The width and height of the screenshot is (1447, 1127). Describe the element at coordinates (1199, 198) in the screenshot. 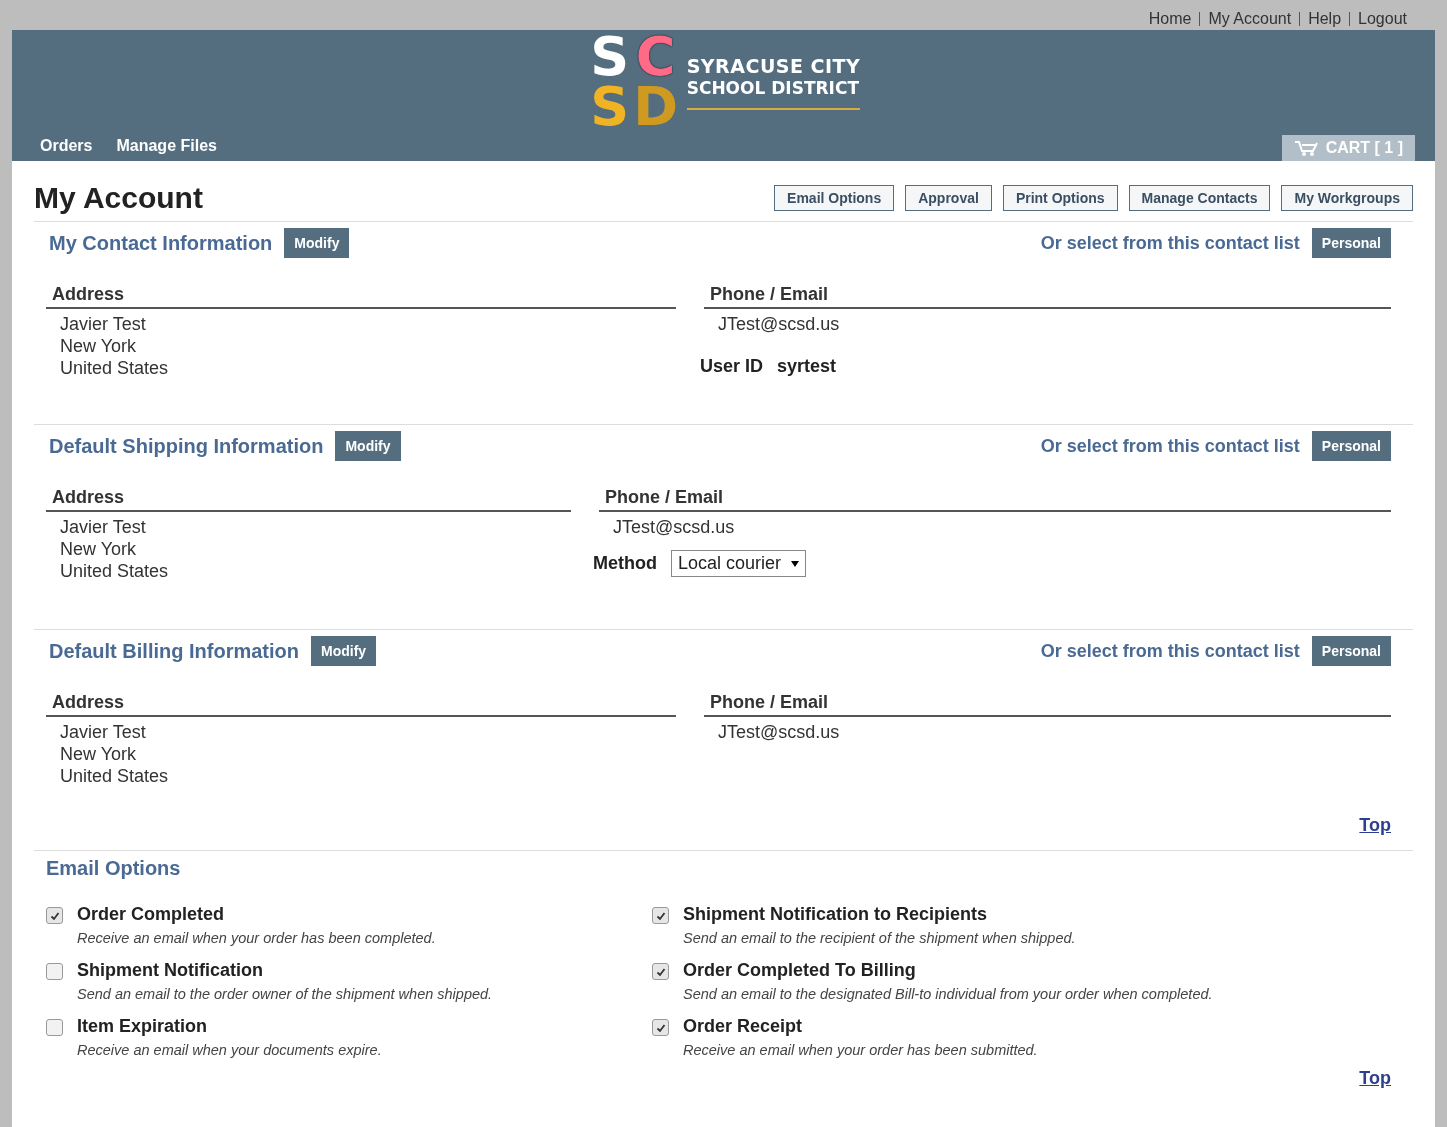

I see `toolbar-button: Manage Contacts` at that location.